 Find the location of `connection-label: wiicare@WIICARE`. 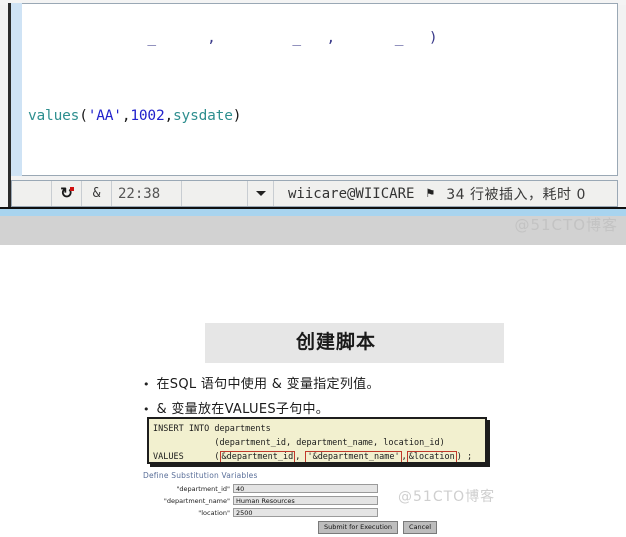

connection-label: wiicare@WIICARE is located at coordinates (351, 193).